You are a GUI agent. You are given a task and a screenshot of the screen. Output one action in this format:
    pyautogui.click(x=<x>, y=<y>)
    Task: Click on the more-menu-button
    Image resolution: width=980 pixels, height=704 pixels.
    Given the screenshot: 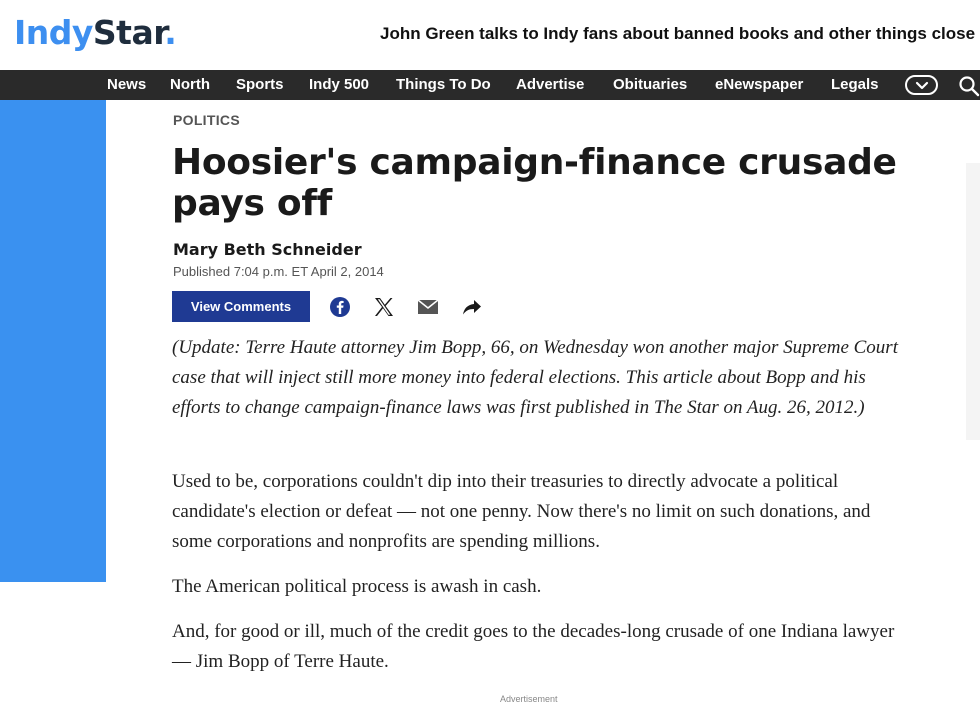 What is the action you would take?
    pyautogui.click(x=921, y=85)
    